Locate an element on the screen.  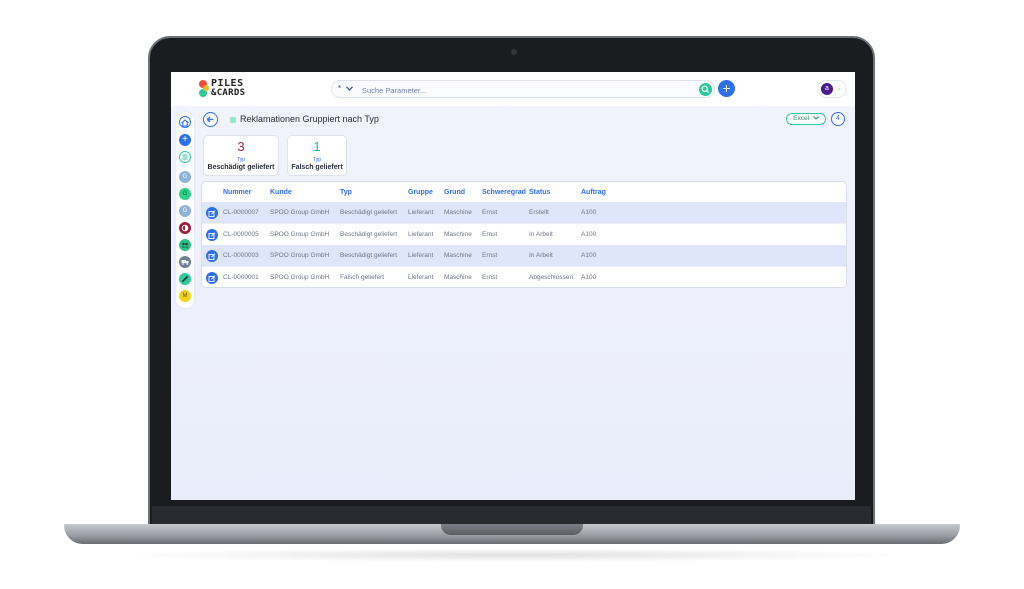
group-card-beschaedigt: 3 Typ Beschädigt geliefert is located at coordinates (241, 155).